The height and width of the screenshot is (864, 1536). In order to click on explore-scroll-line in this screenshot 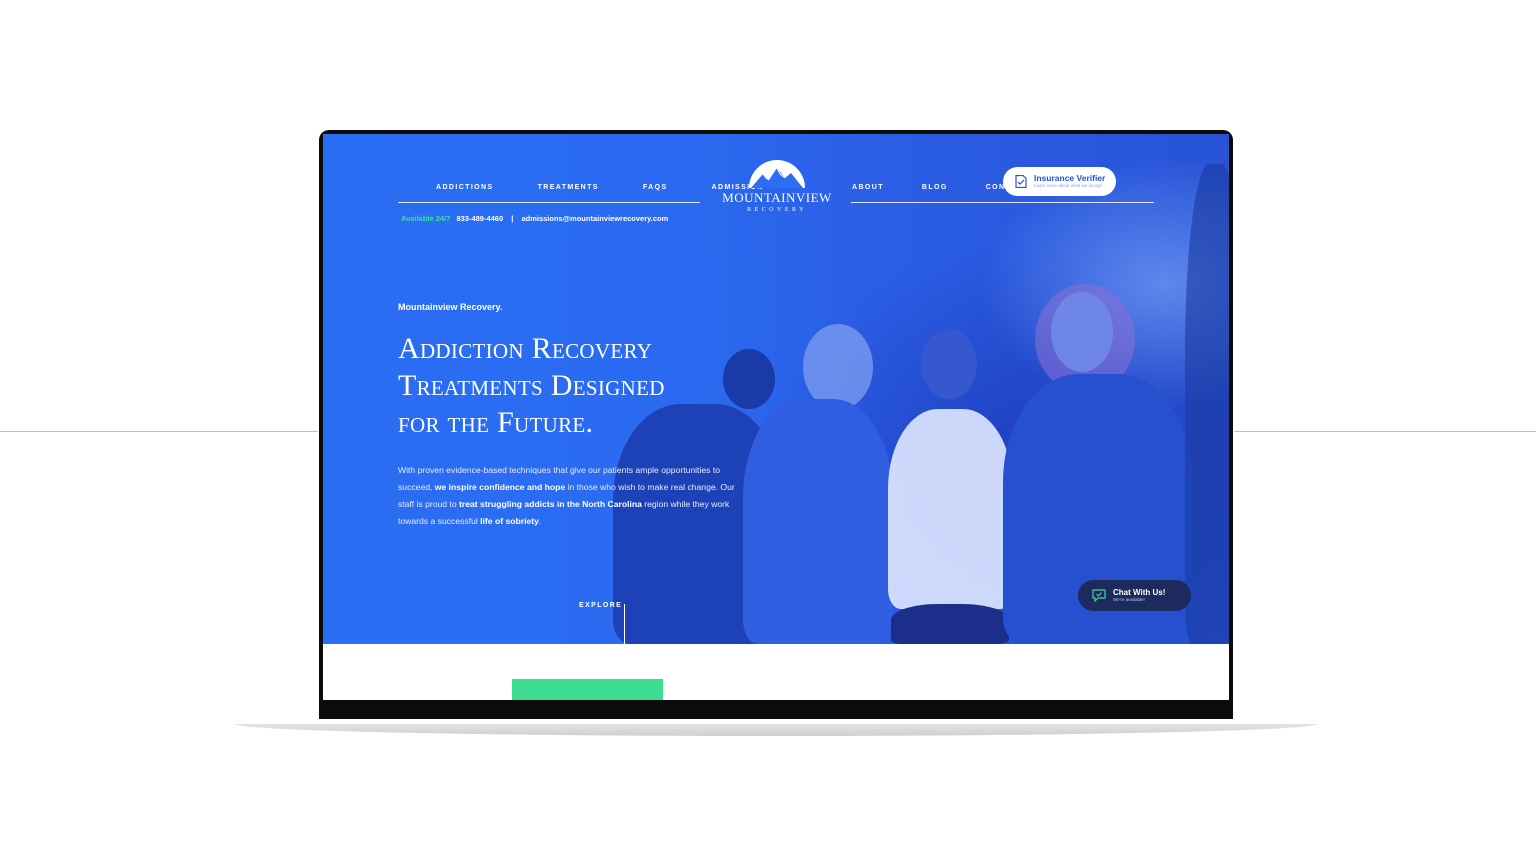, I will do `click(624, 624)`.